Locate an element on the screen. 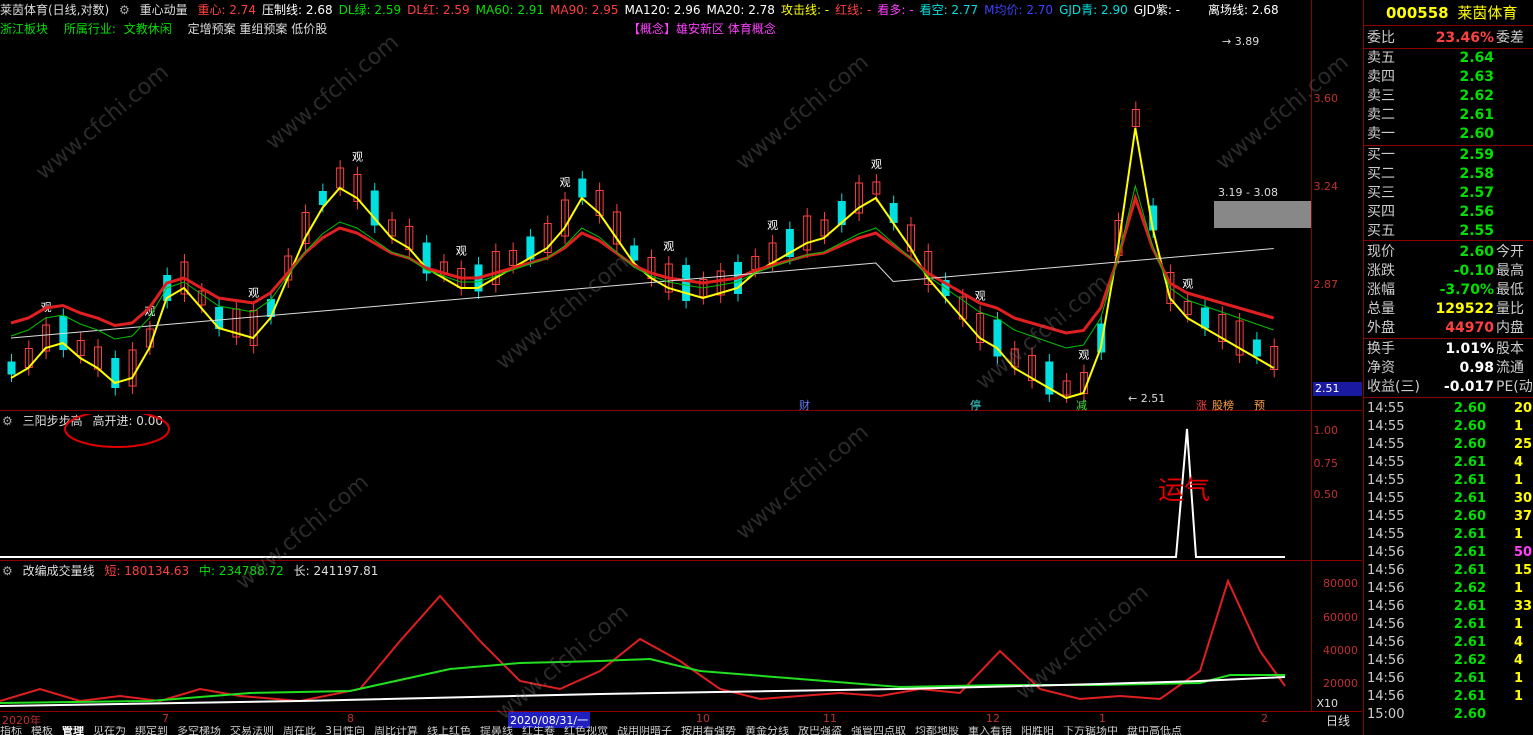 This screenshot has width=1533, height=735. tick-row: 14:55 2.61 30 is located at coordinates (1450, 498).